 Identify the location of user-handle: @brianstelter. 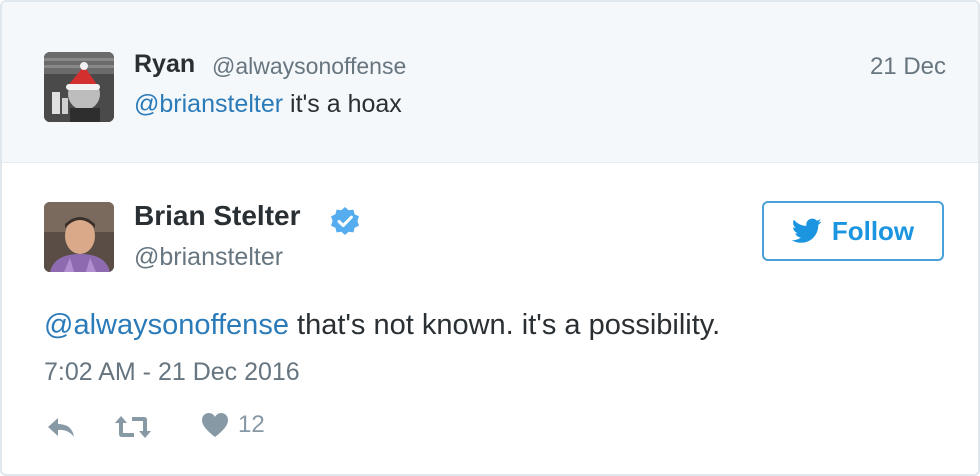
(208, 257).